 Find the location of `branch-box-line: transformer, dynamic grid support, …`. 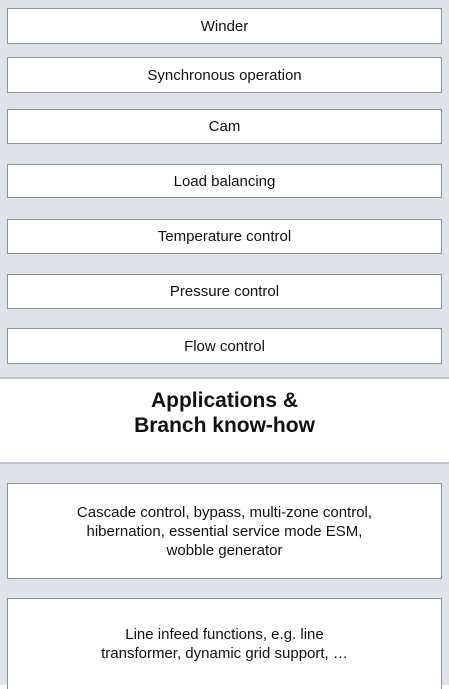

branch-box-line: transformer, dynamic grid support, … is located at coordinates (224, 653).